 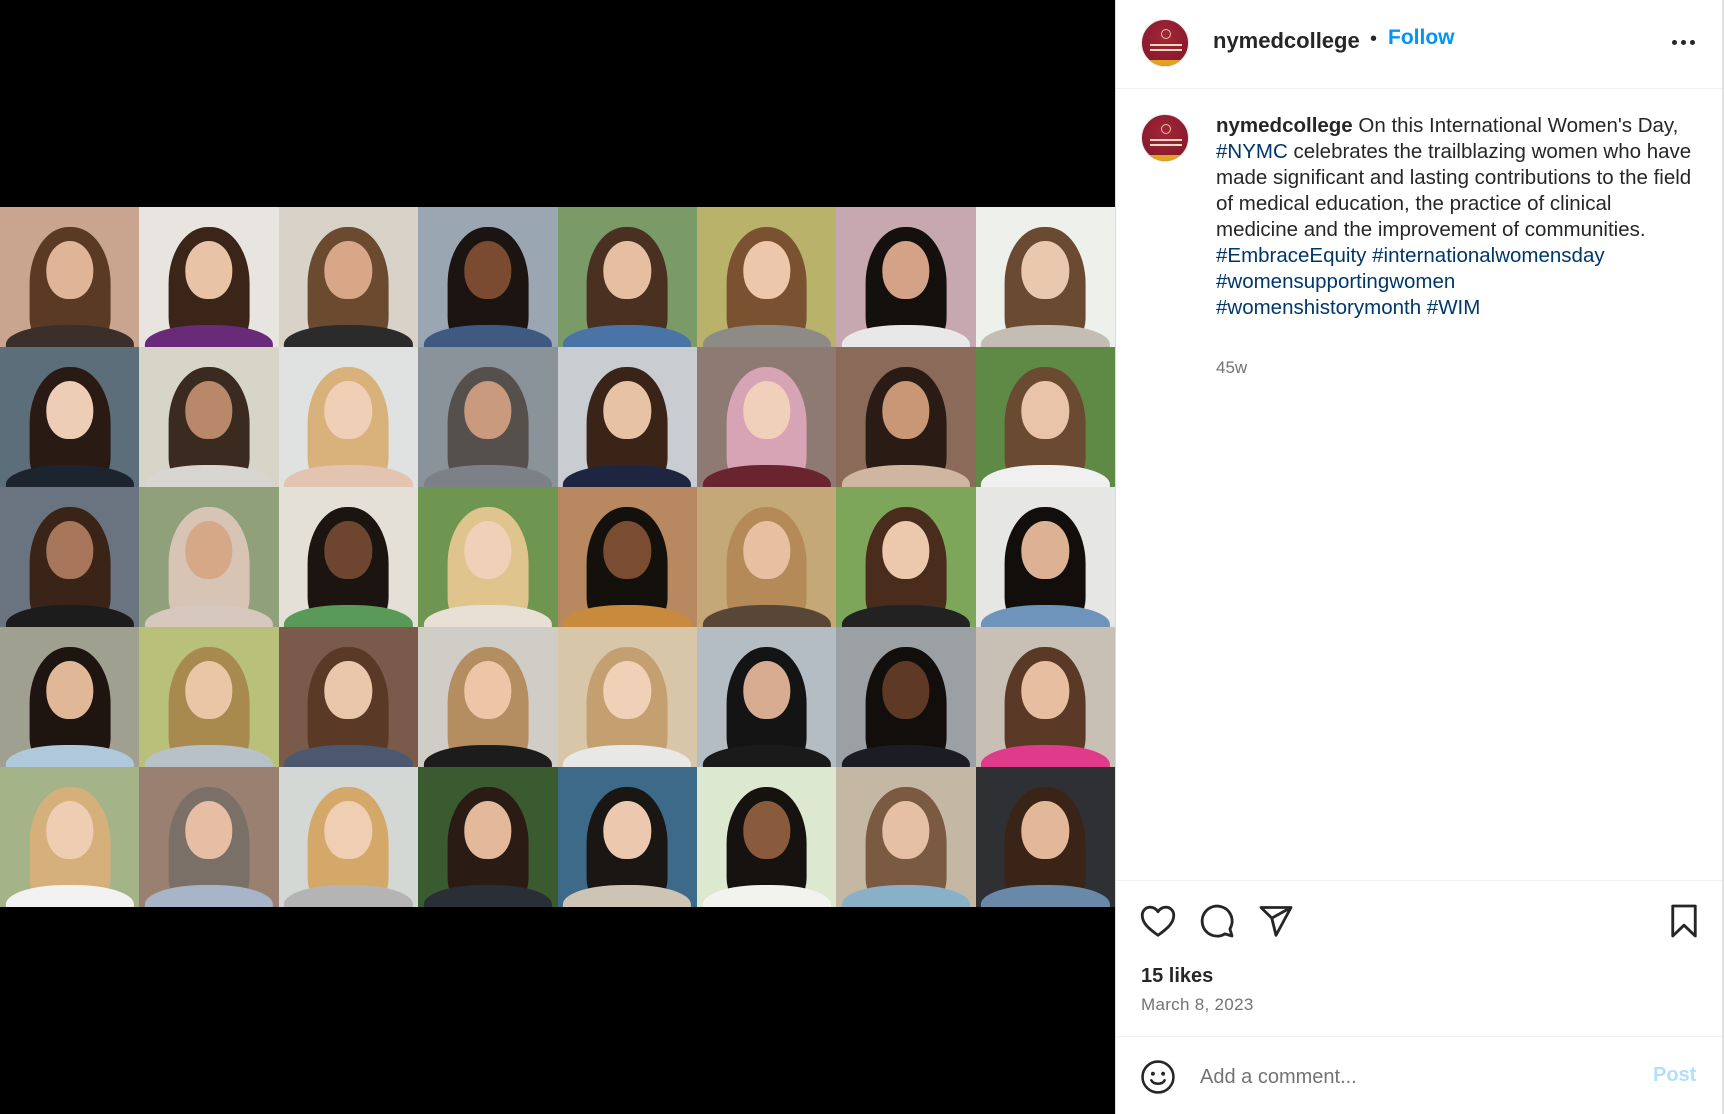 I want to click on hashtag-link: #NYMC, so click(x=1252, y=151).